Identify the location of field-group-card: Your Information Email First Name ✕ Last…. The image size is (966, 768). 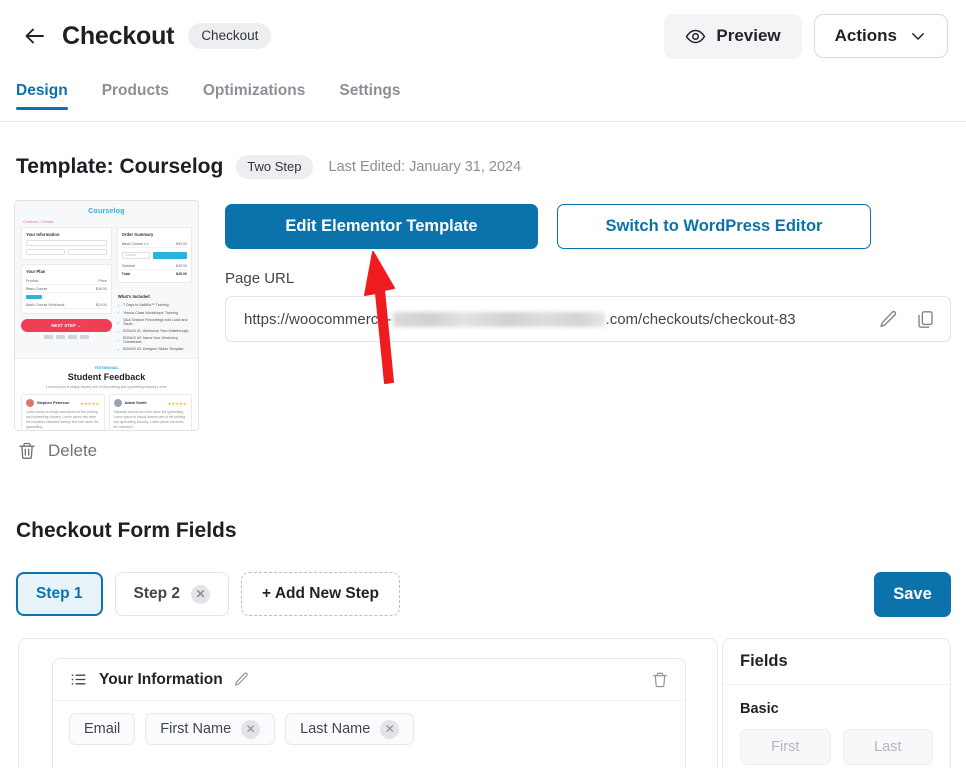
(369, 713).